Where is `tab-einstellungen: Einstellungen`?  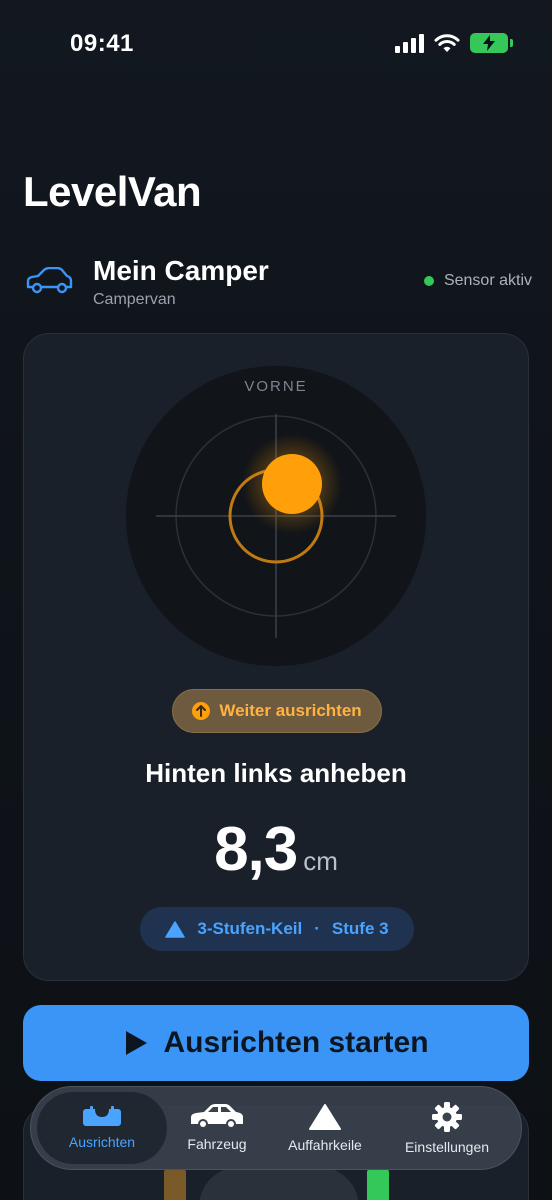
tab-einstellungen: Einstellungen is located at coordinates (447, 1128).